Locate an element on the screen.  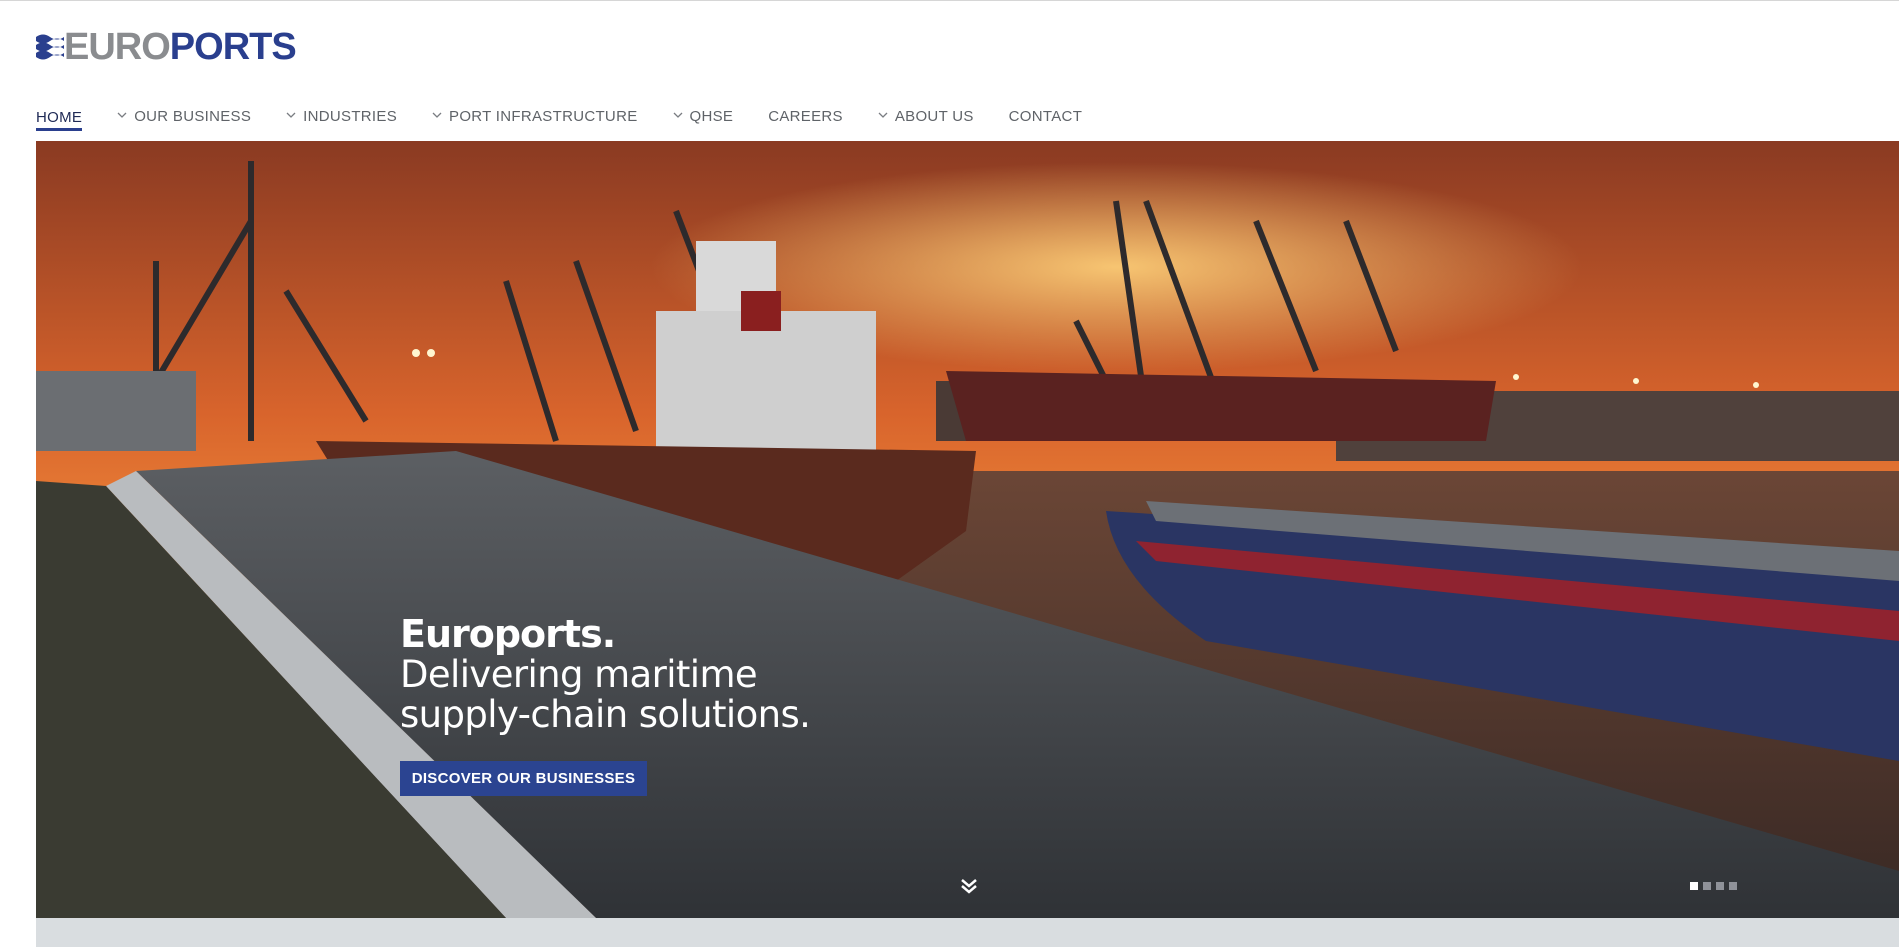
nav-label: OUR BUSINESS is located at coordinates (193, 116).